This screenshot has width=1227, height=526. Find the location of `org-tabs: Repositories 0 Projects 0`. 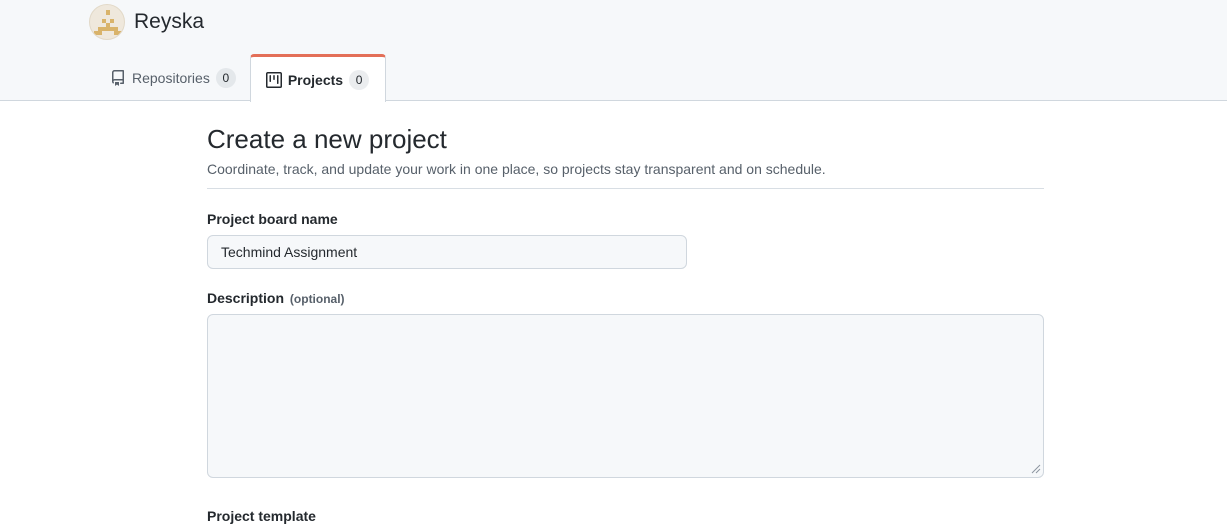

org-tabs: Repositories 0 Projects 0 is located at coordinates (241, 78).